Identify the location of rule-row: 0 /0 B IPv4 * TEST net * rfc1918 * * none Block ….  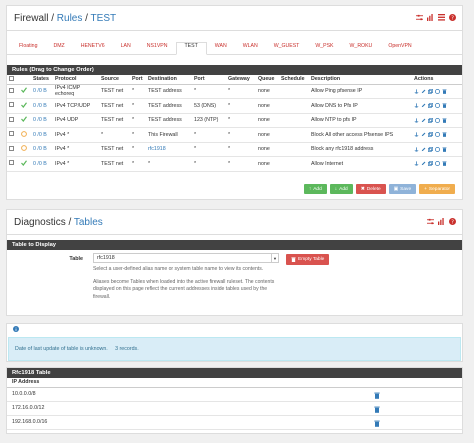
(234, 149).